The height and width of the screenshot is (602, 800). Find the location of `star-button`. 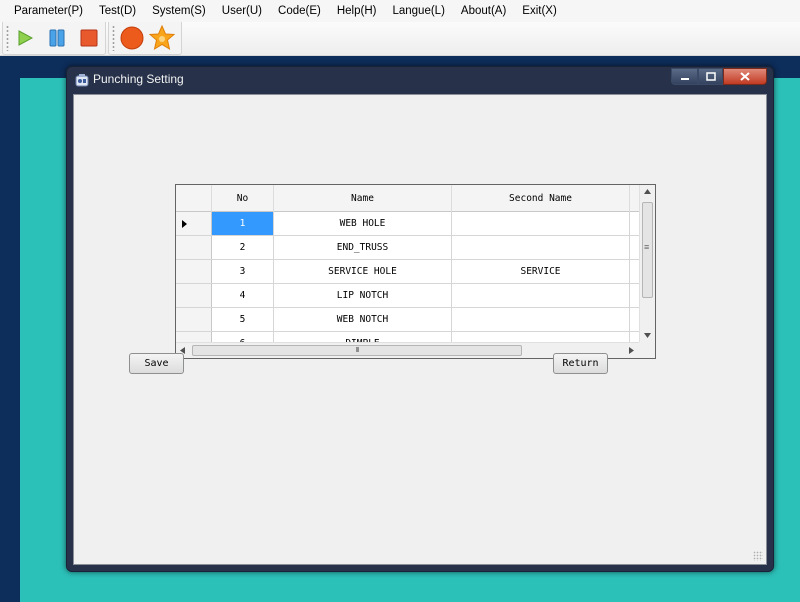

star-button is located at coordinates (162, 38).